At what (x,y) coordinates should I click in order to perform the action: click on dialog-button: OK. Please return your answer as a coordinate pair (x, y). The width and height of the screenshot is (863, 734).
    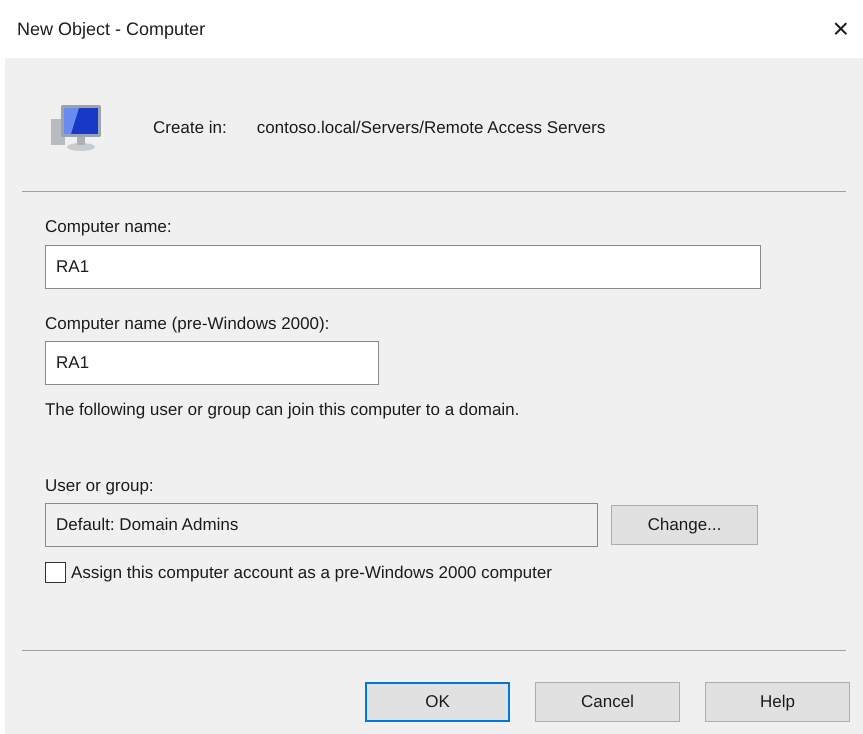
    Looking at the image, I should click on (437, 702).